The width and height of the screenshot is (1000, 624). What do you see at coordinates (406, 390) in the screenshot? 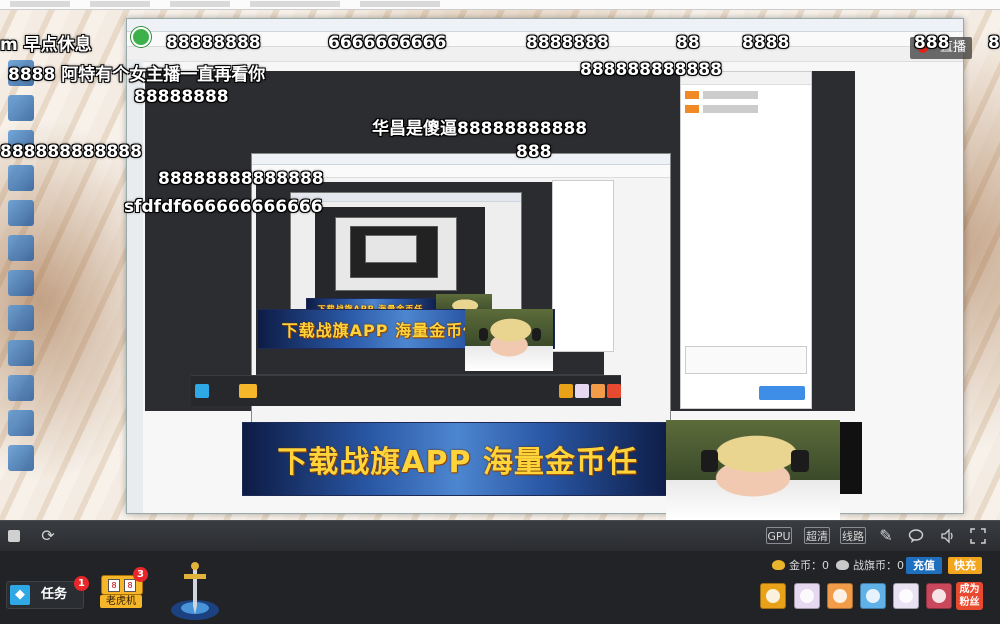
I see `captured-panel` at bounding box center [406, 390].